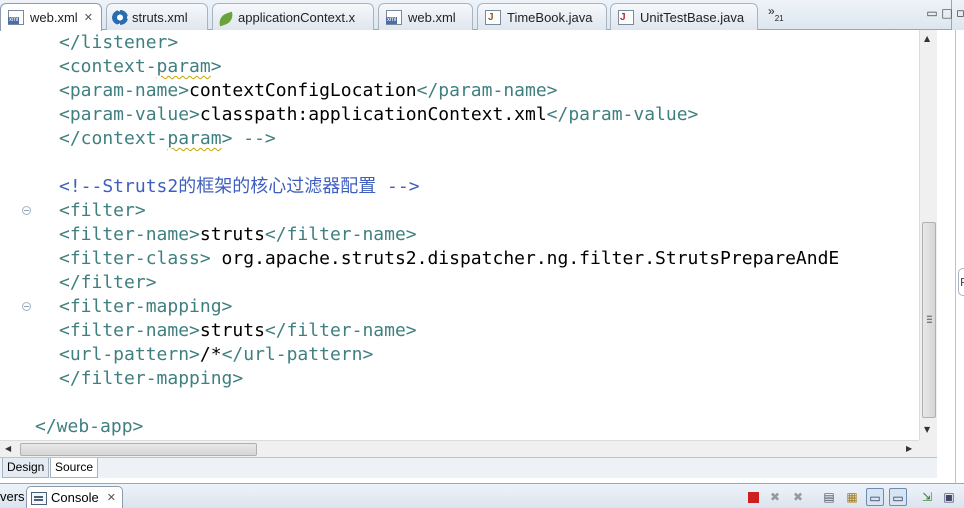 Image resolution: width=964 pixels, height=508 pixels. I want to click on code-line: <url-pattern>/*</url-pattern>, so click(204, 355).